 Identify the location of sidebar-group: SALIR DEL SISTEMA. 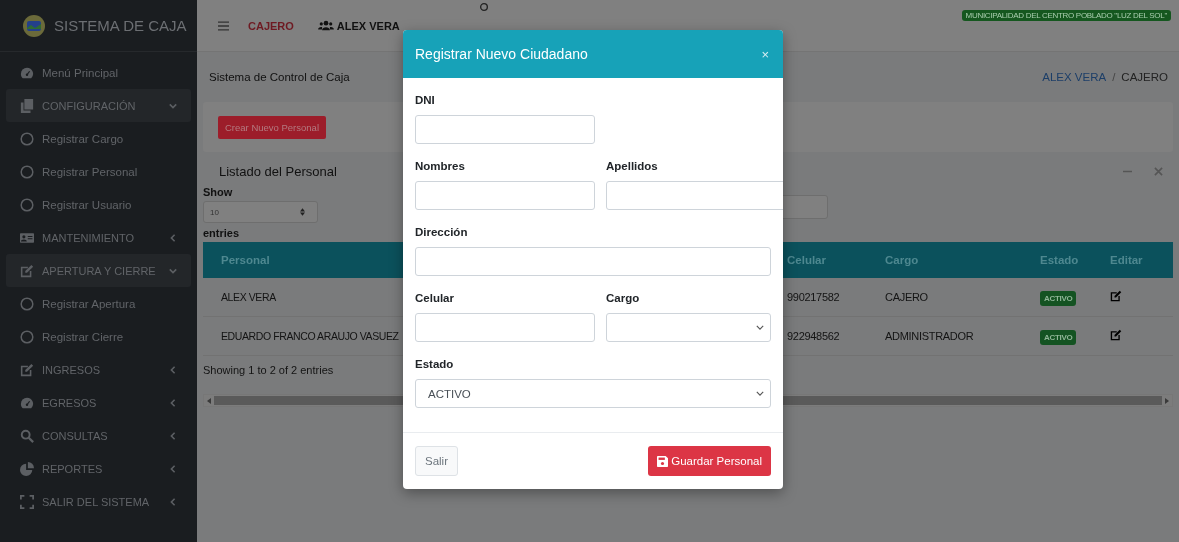
(98, 501).